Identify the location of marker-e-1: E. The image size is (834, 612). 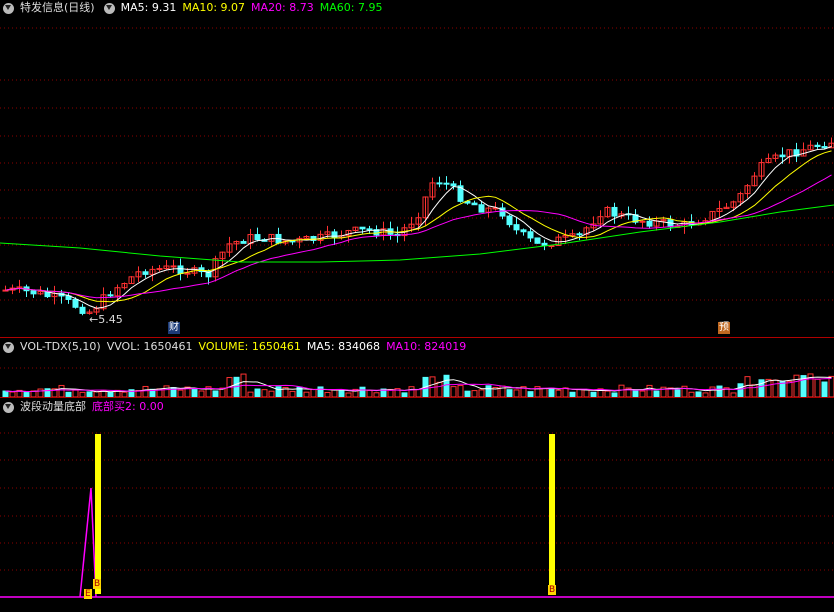
(88, 594).